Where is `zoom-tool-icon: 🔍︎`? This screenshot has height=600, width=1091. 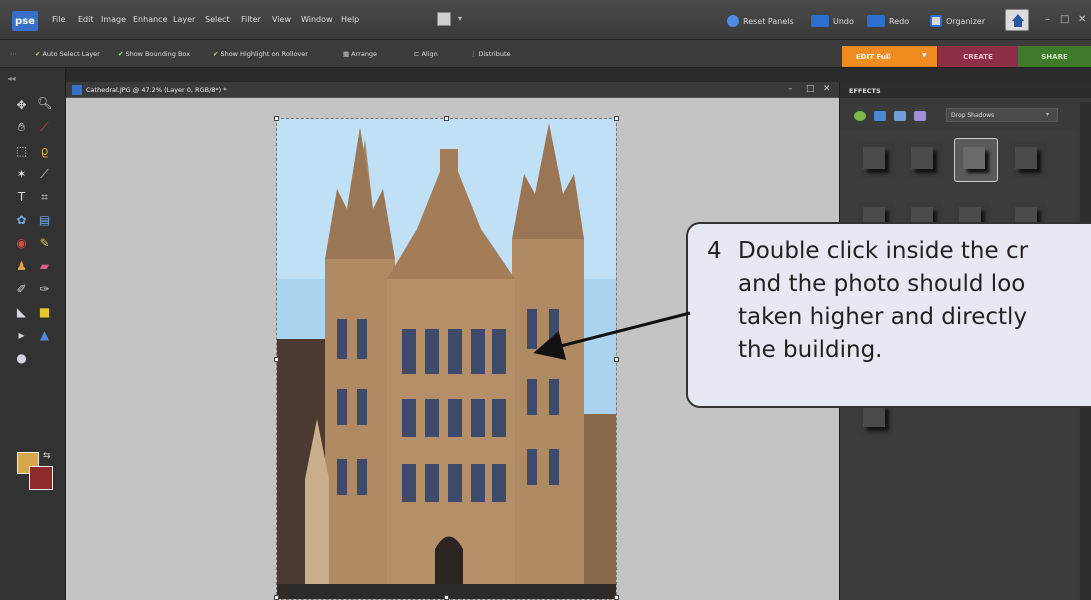 zoom-tool-icon: 🔍︎ is located at coordinates (44, 103).